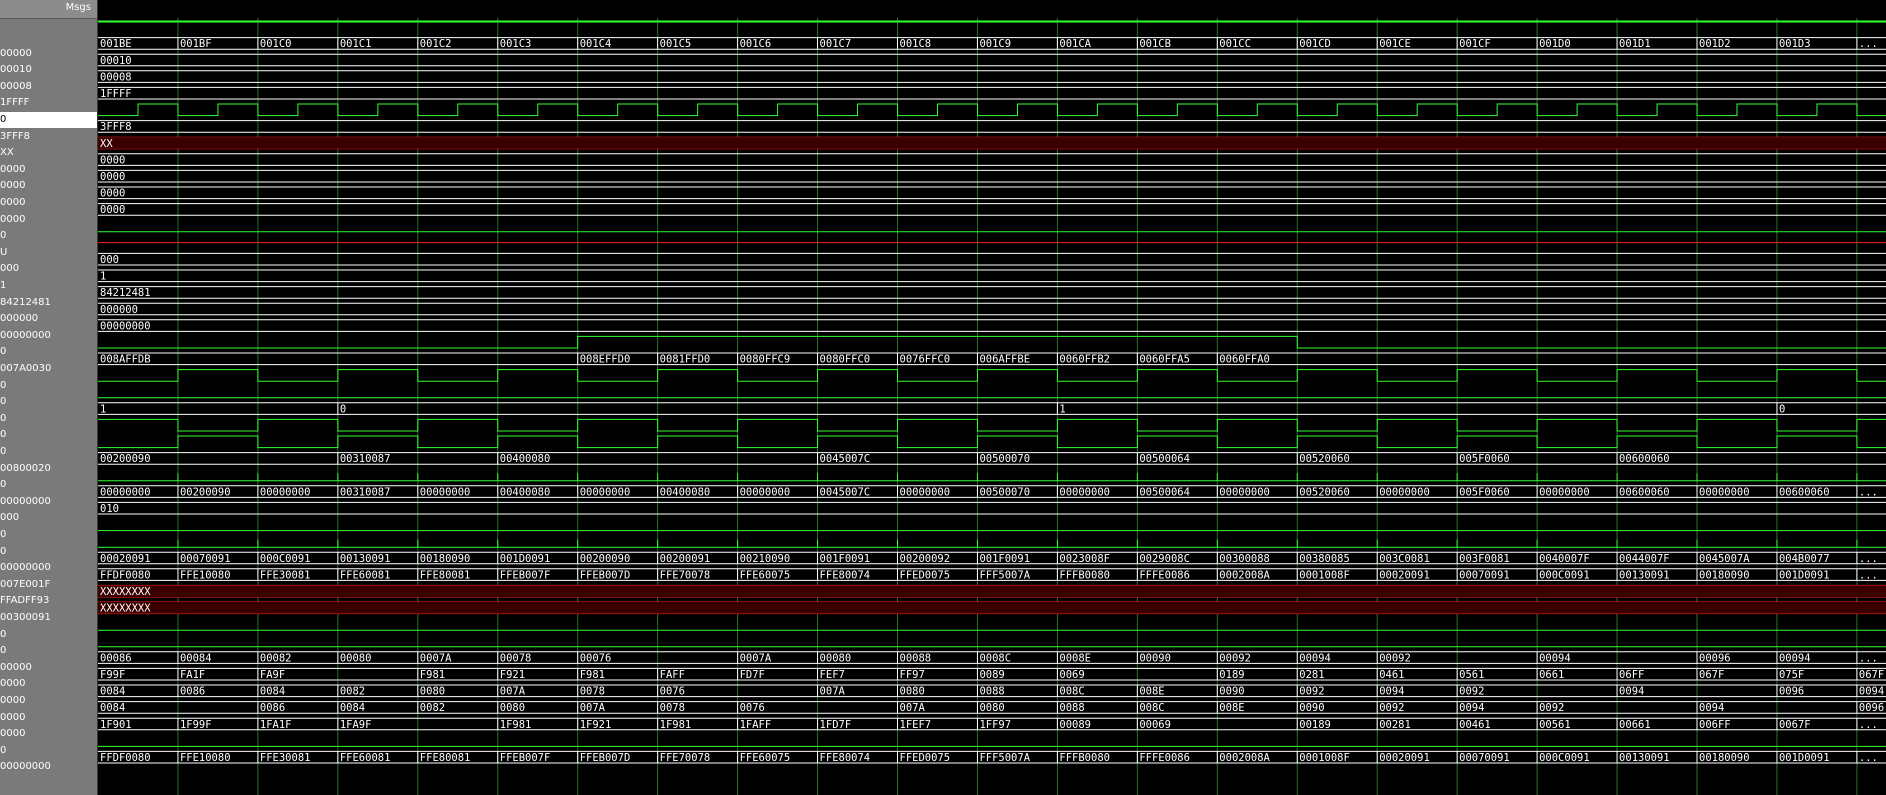  I want to click on bus-value-label: 007A, so click(913, 708).